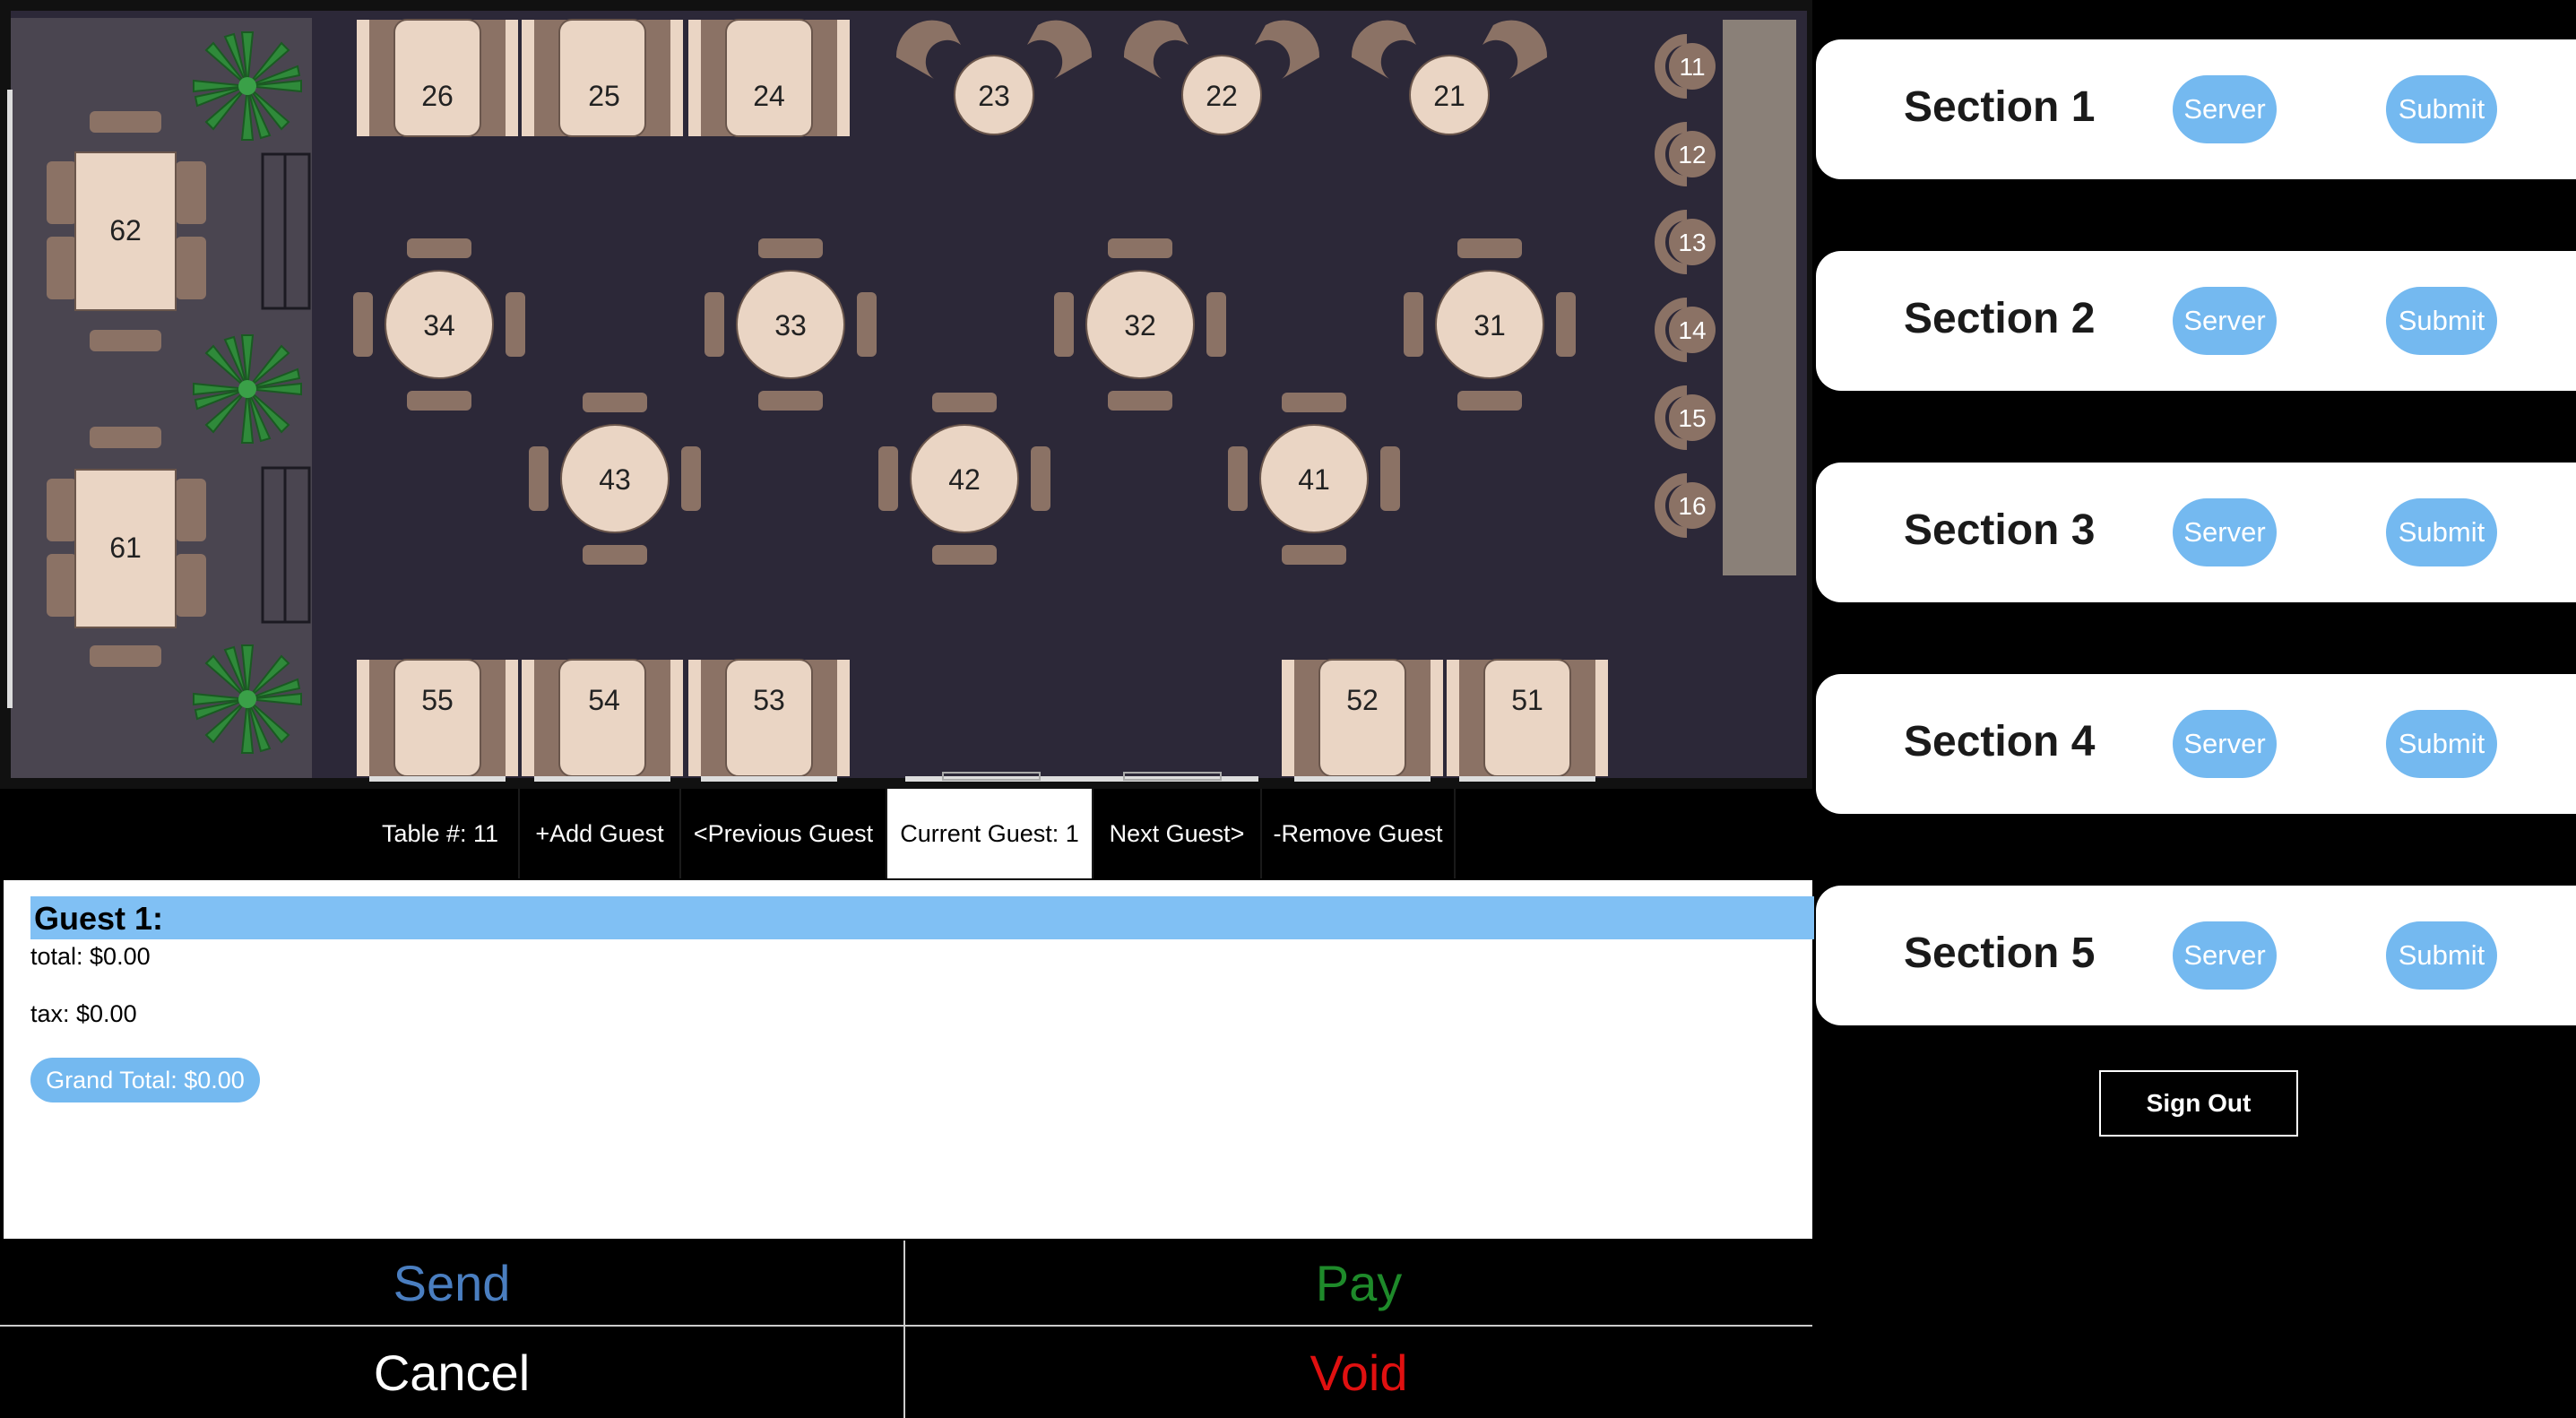  I want to click on table-number: 61, so click(125, 548).